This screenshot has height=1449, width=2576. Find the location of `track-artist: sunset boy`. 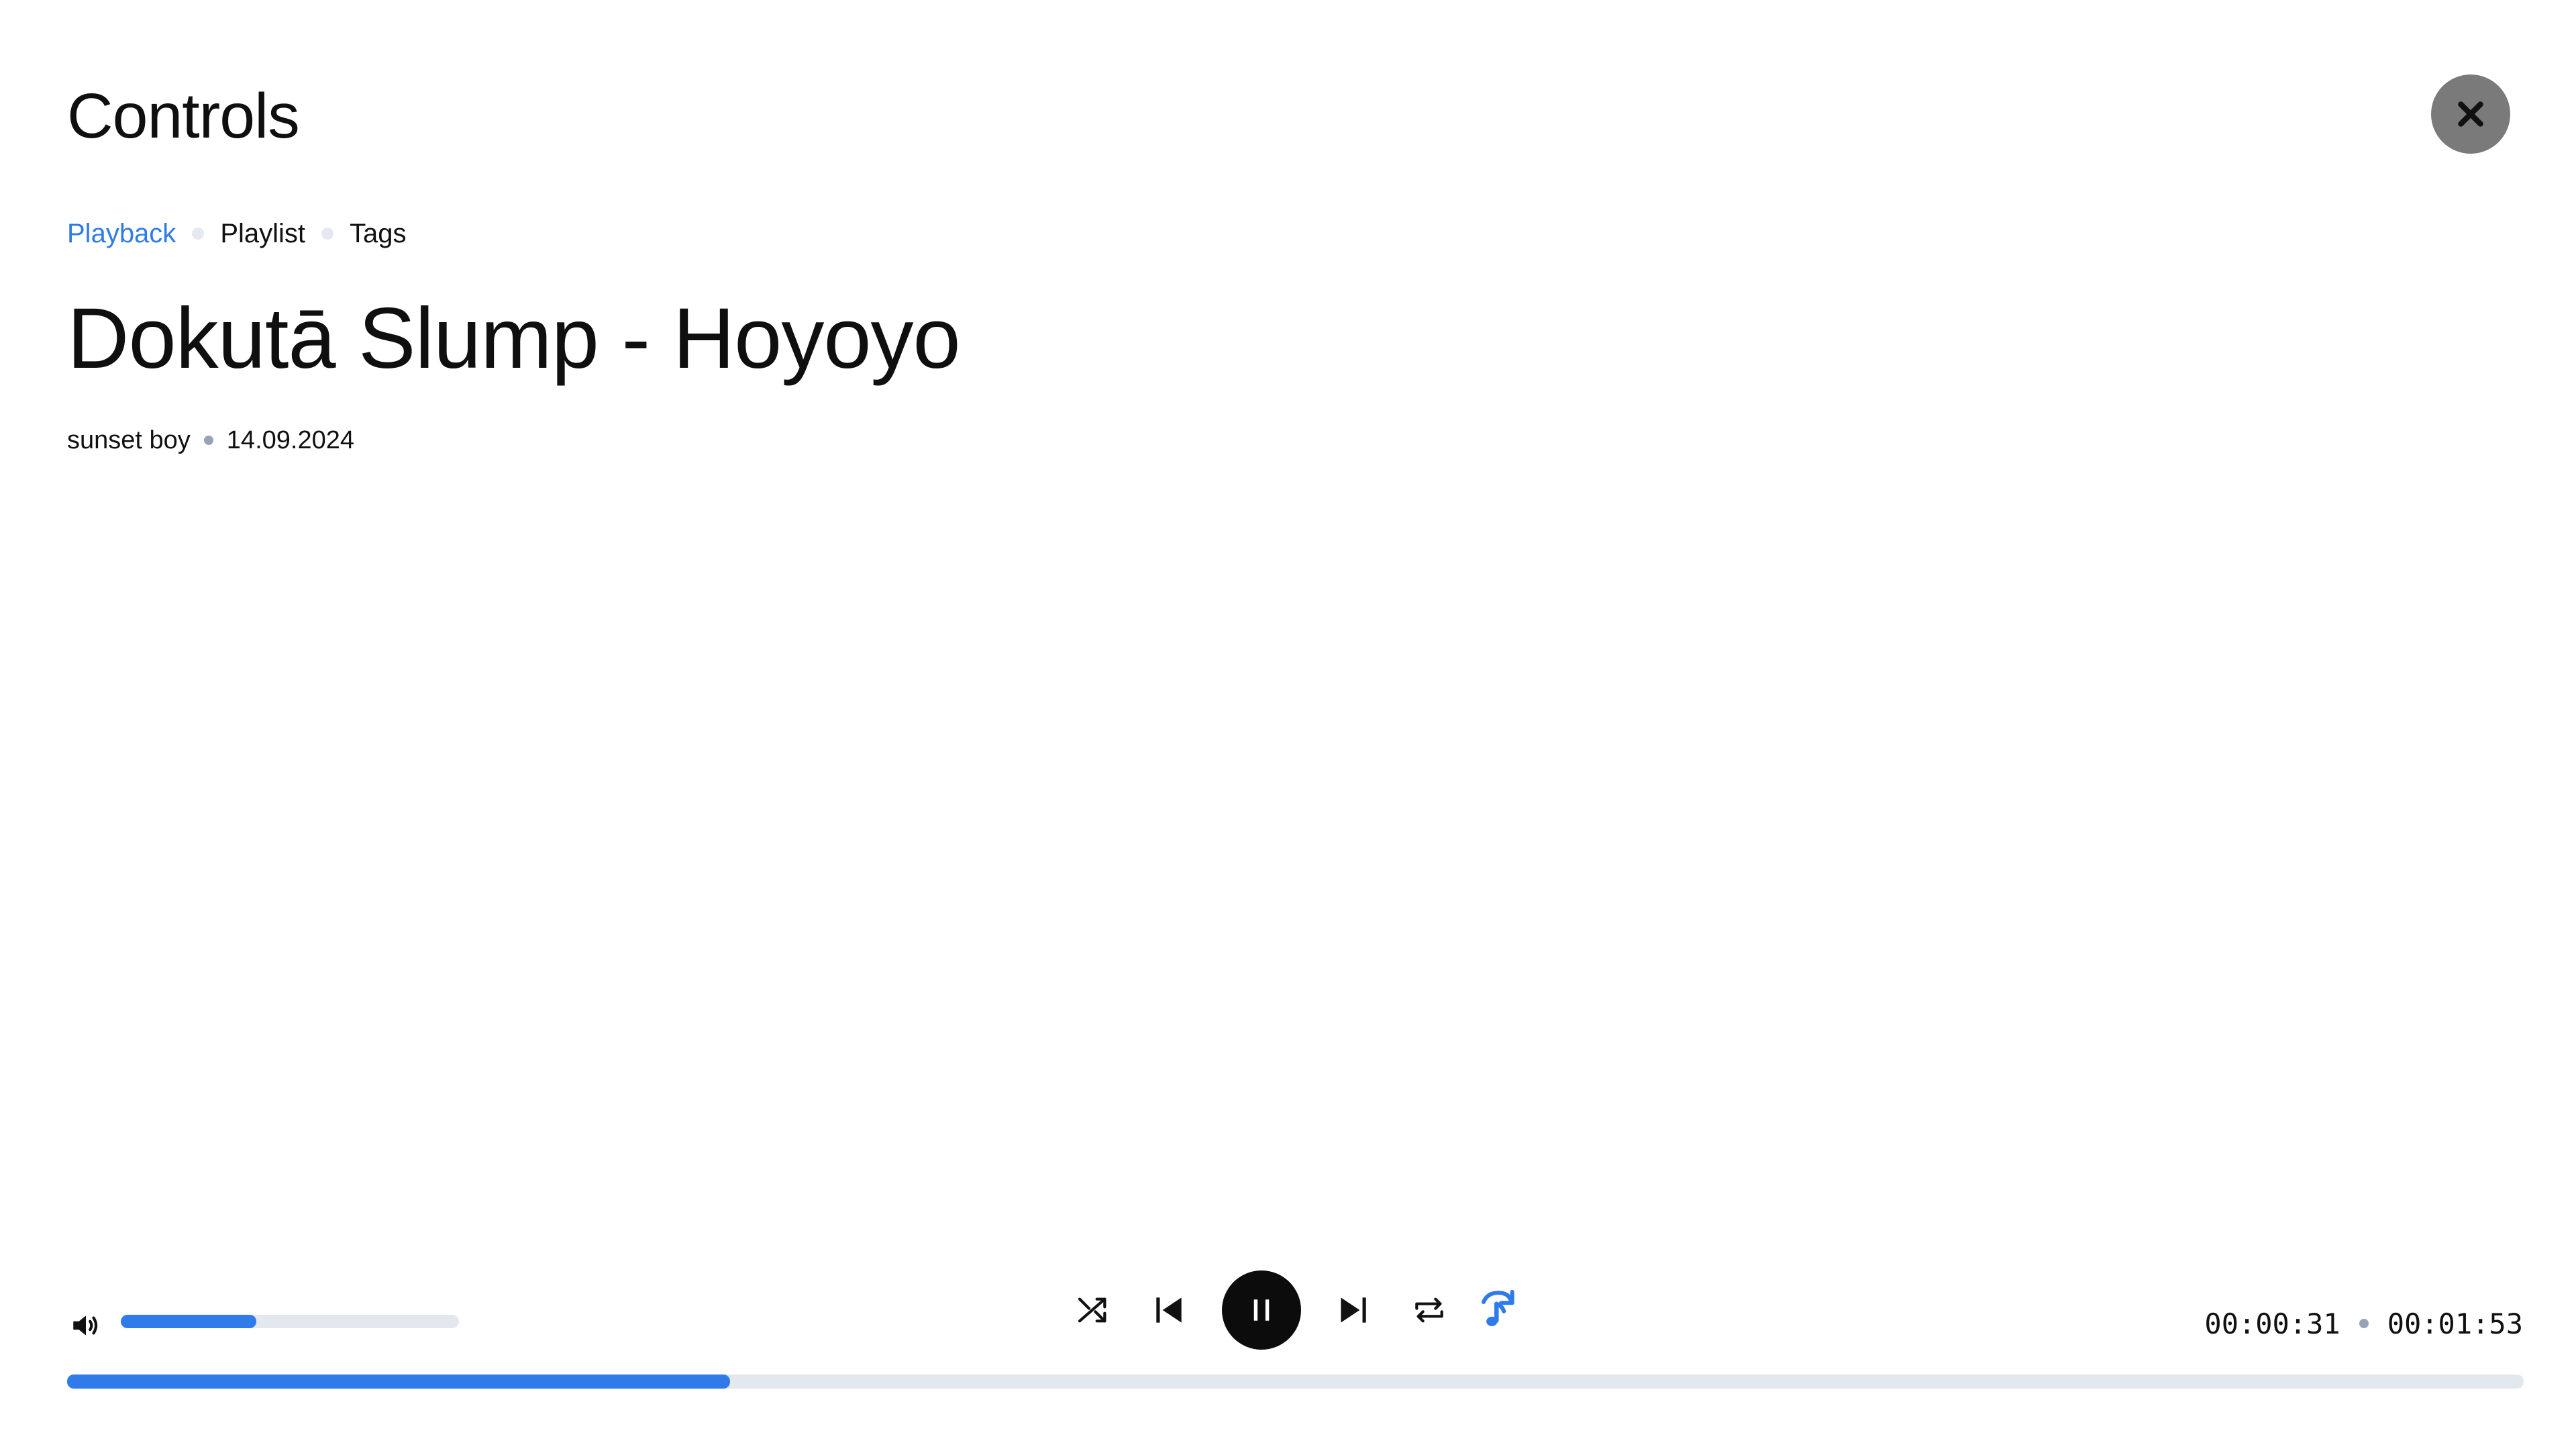

track-artist: sunset boy is located at coordinates (129, 440).